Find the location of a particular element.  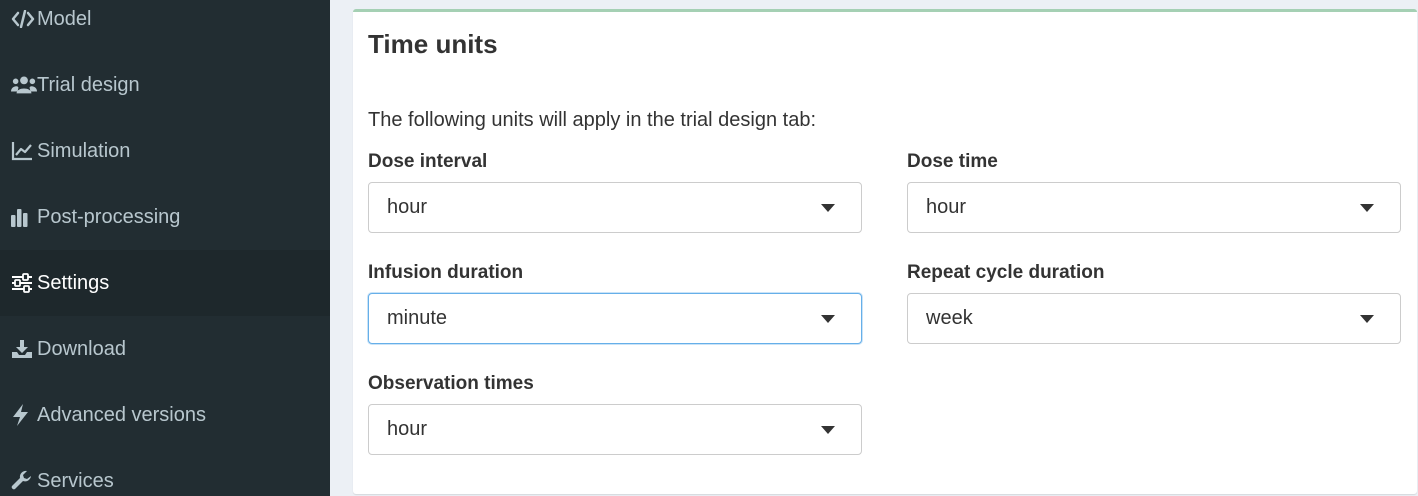

repeat-cycle-duration-value: week is located at coordinates (949, 318).